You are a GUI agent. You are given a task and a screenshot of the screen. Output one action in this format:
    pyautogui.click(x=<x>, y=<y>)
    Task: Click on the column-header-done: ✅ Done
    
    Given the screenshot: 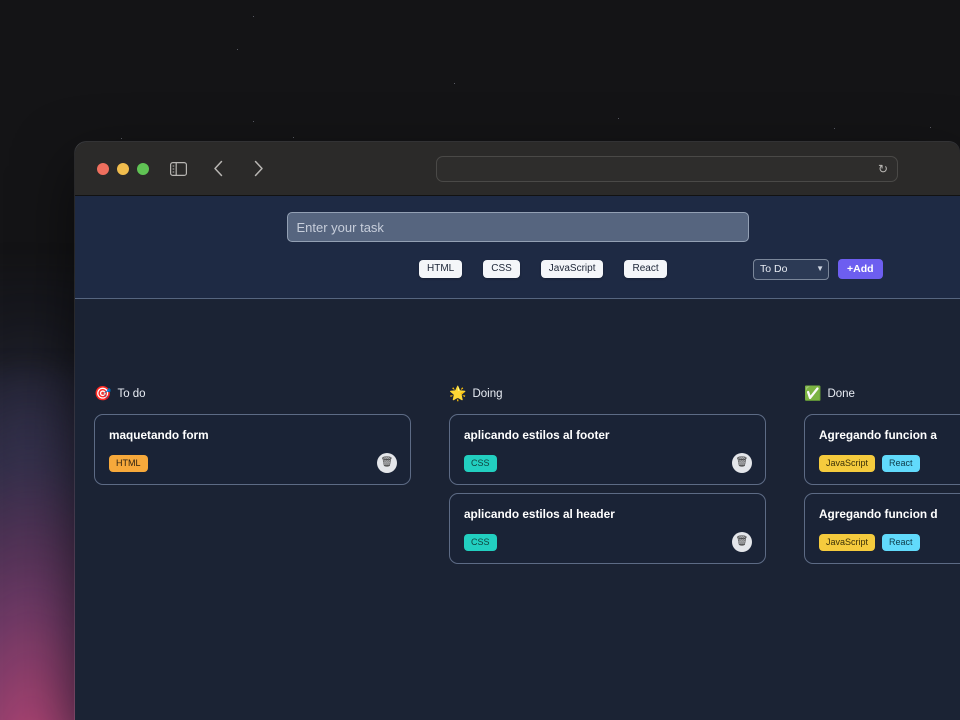 What is the action you would take?
    pyautogui.click(x=882, y=394)
    